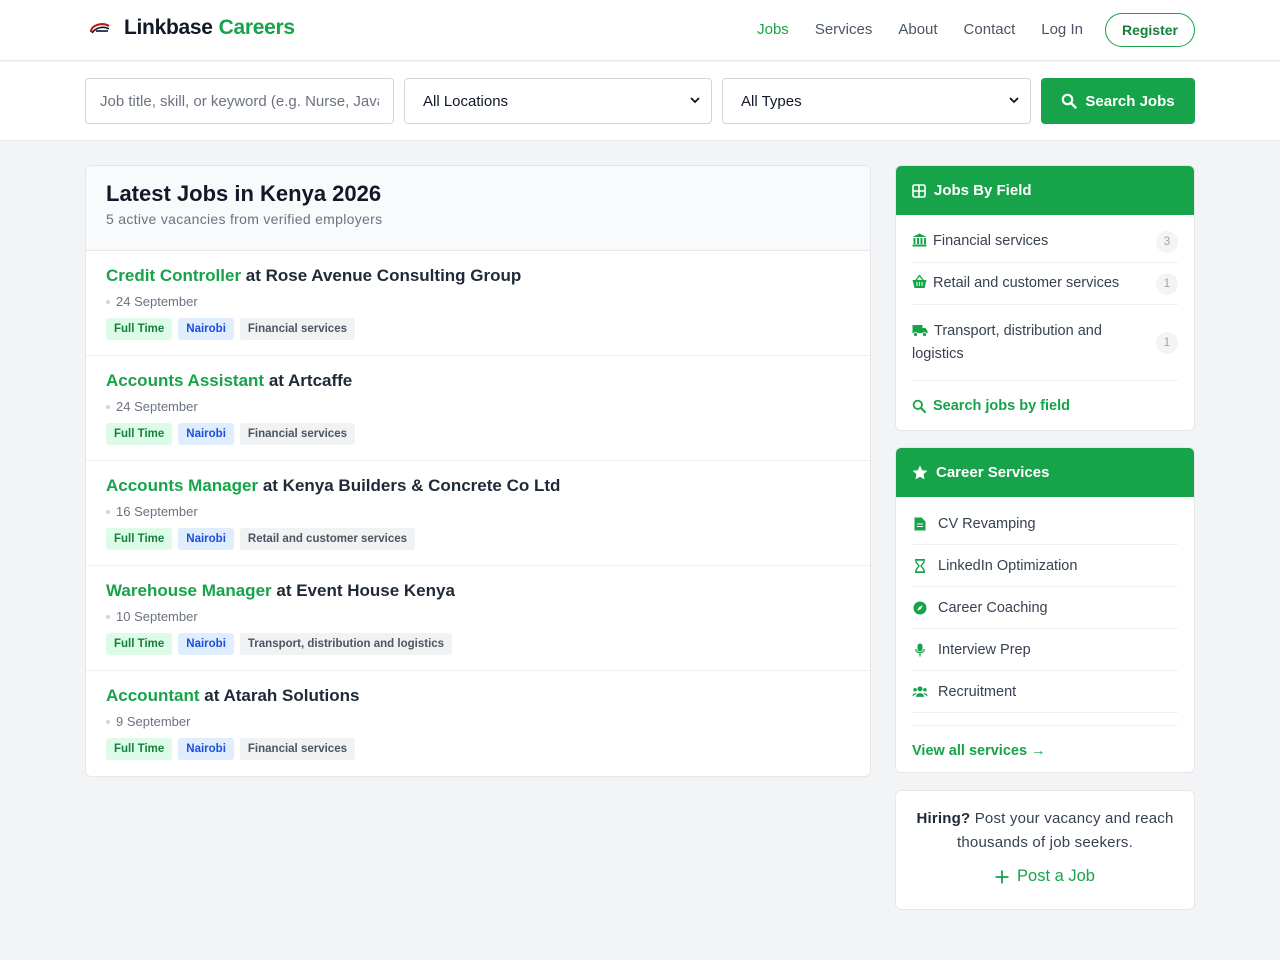  Describe the element at coordinates (1007, 342) in the screenshot. I see `field-label: Transport, distribution and logistics` at that location.